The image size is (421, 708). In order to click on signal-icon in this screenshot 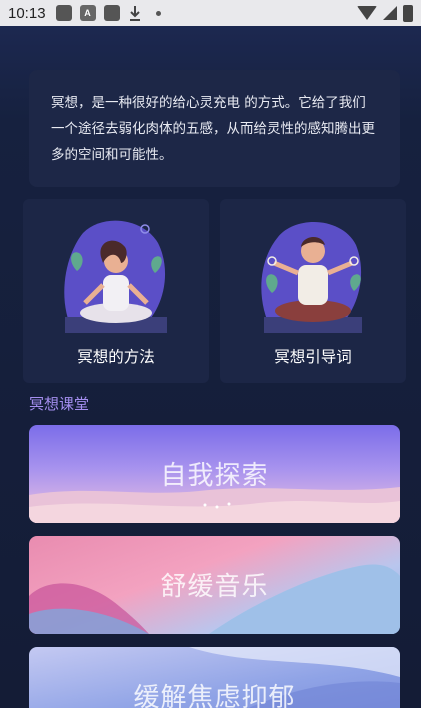, I will do `click(390, 13)`.